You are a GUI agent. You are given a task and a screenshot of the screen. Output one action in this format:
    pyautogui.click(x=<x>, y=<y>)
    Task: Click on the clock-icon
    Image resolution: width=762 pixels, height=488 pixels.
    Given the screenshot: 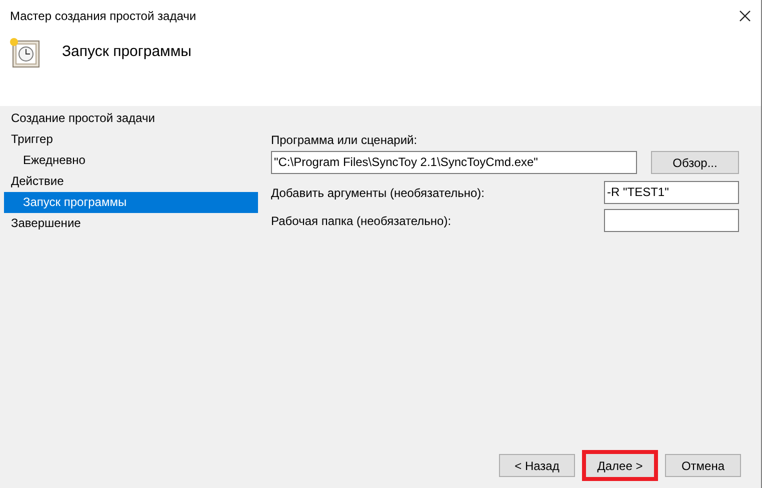 What is the action you would take?
    pyautogui.click(x=24, y=52)
    